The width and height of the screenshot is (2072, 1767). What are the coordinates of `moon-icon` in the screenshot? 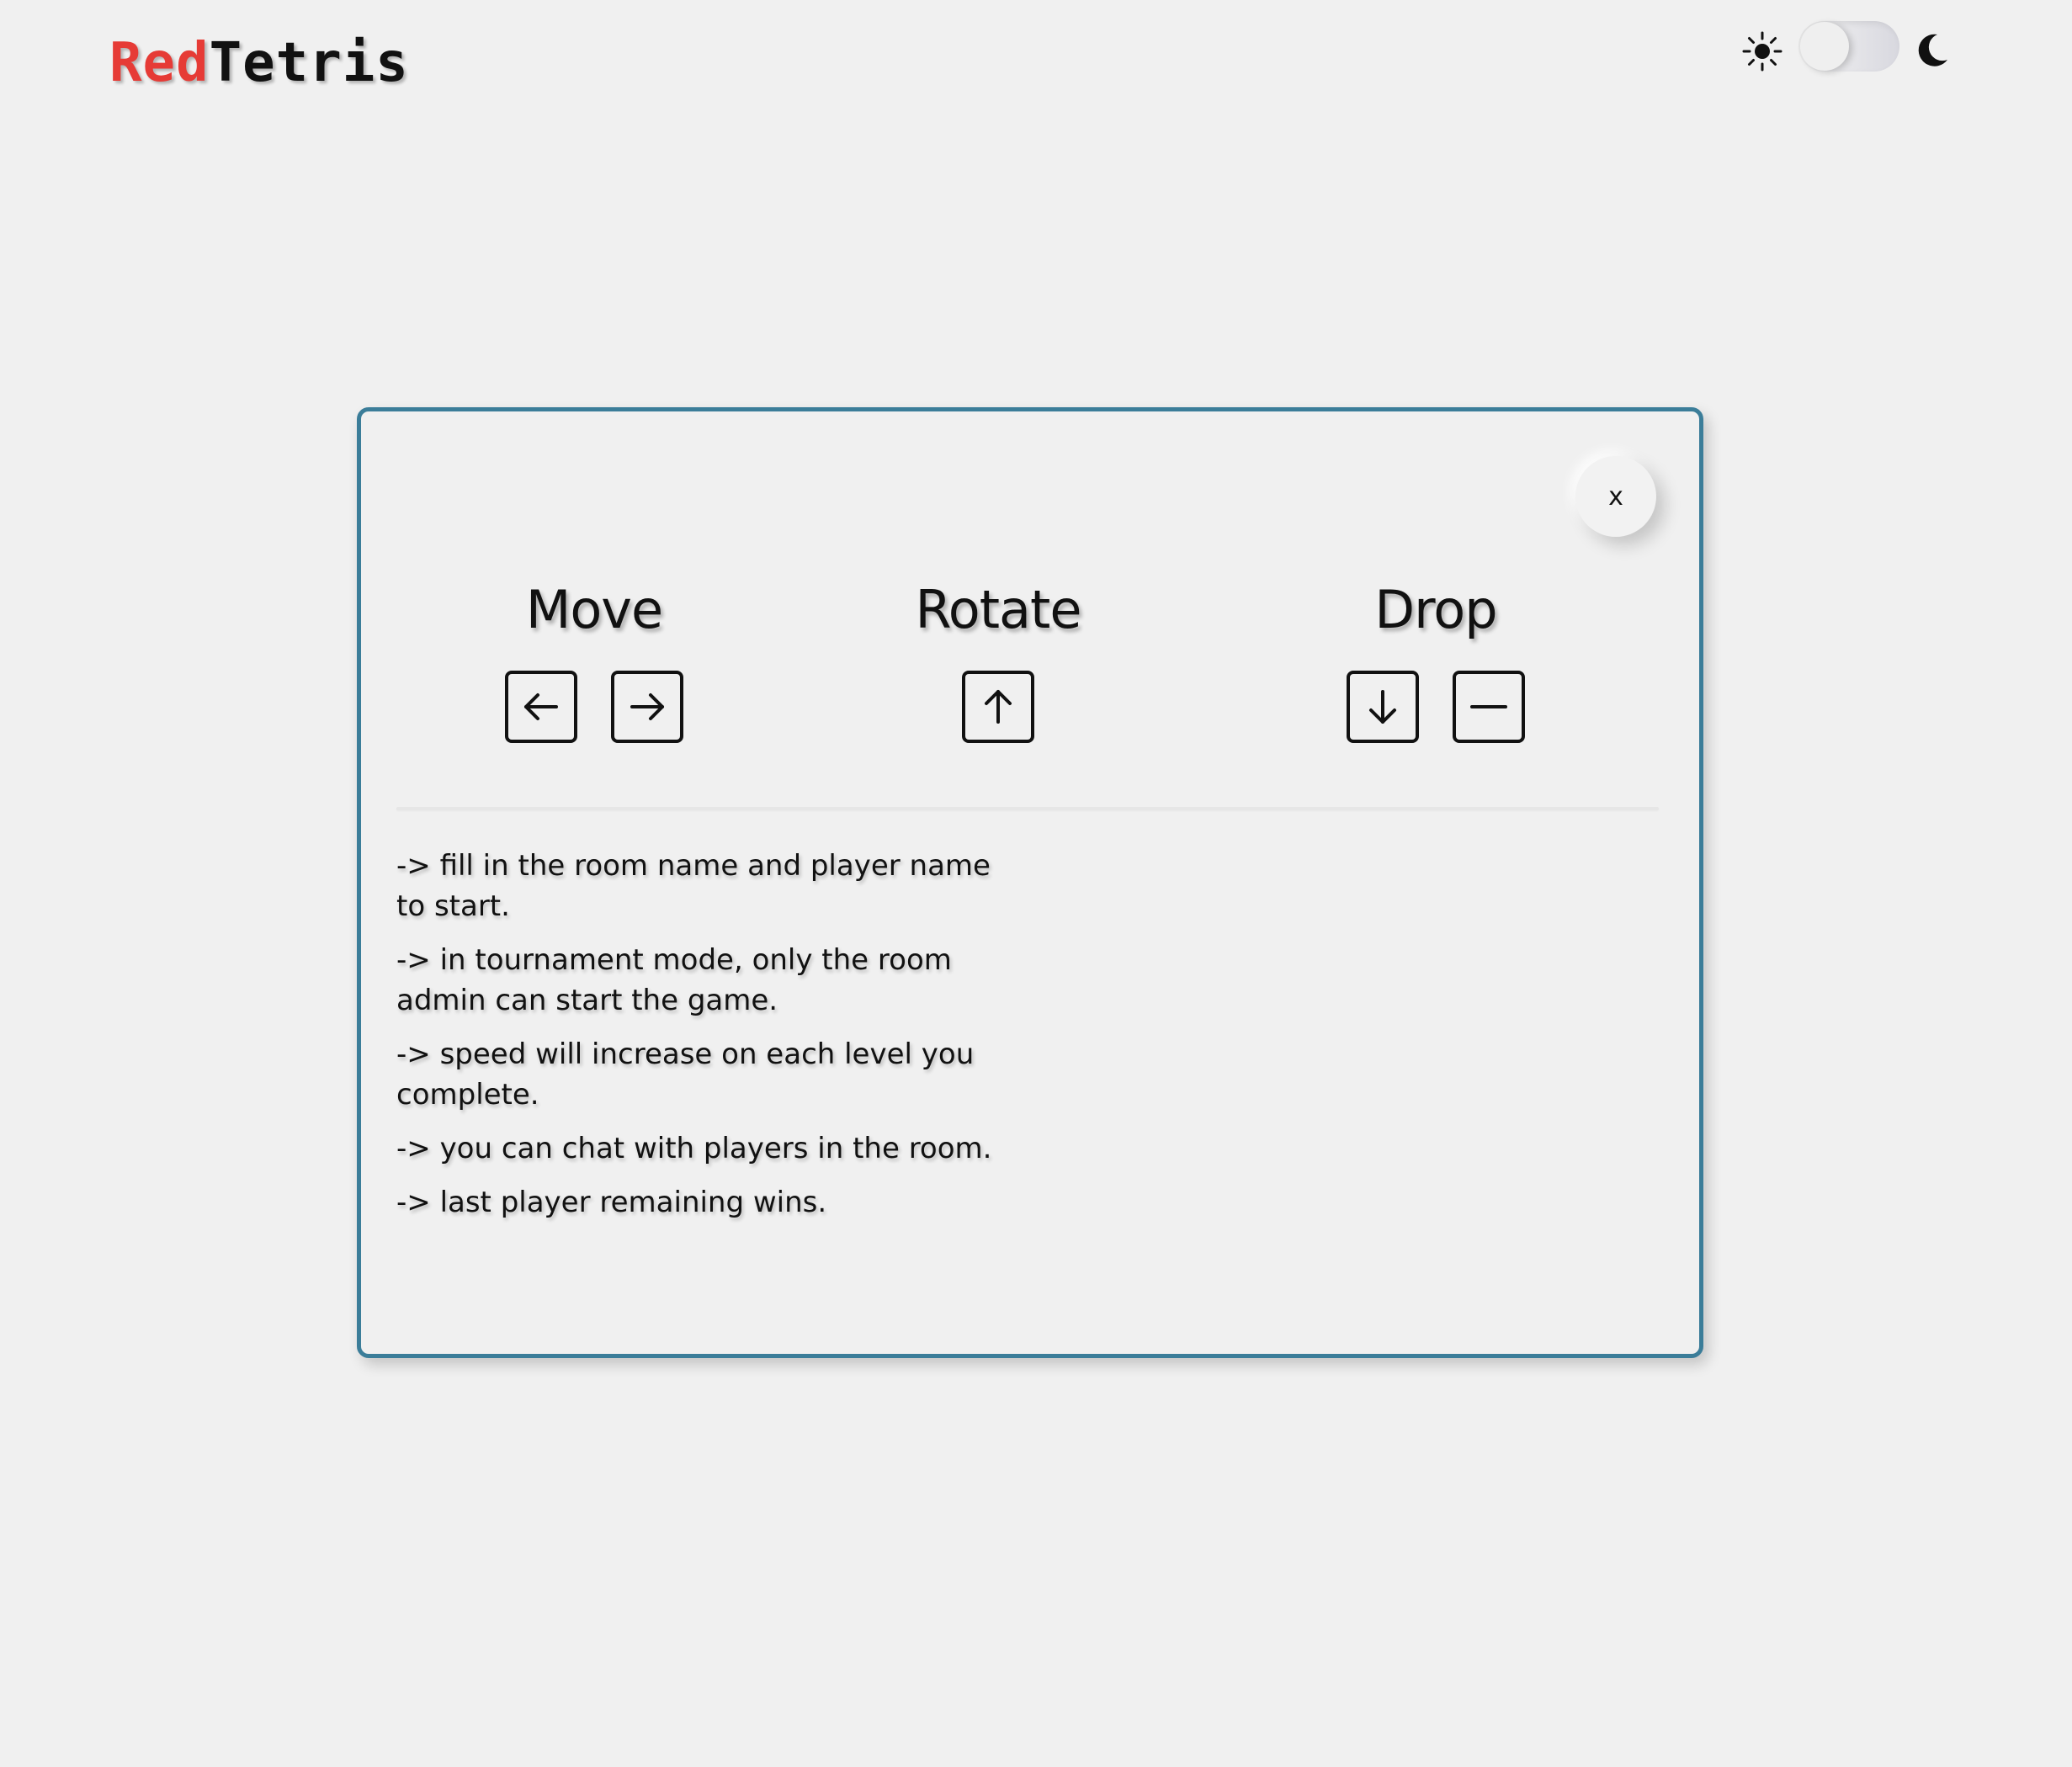 It's located at (1932, 50).